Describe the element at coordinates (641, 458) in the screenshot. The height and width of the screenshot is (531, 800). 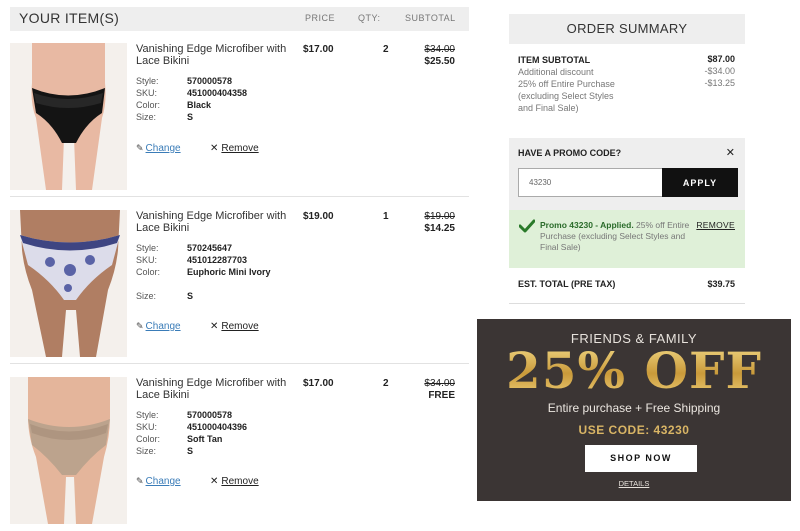
I see `shop-now-button: SHOP NOW` at that location.